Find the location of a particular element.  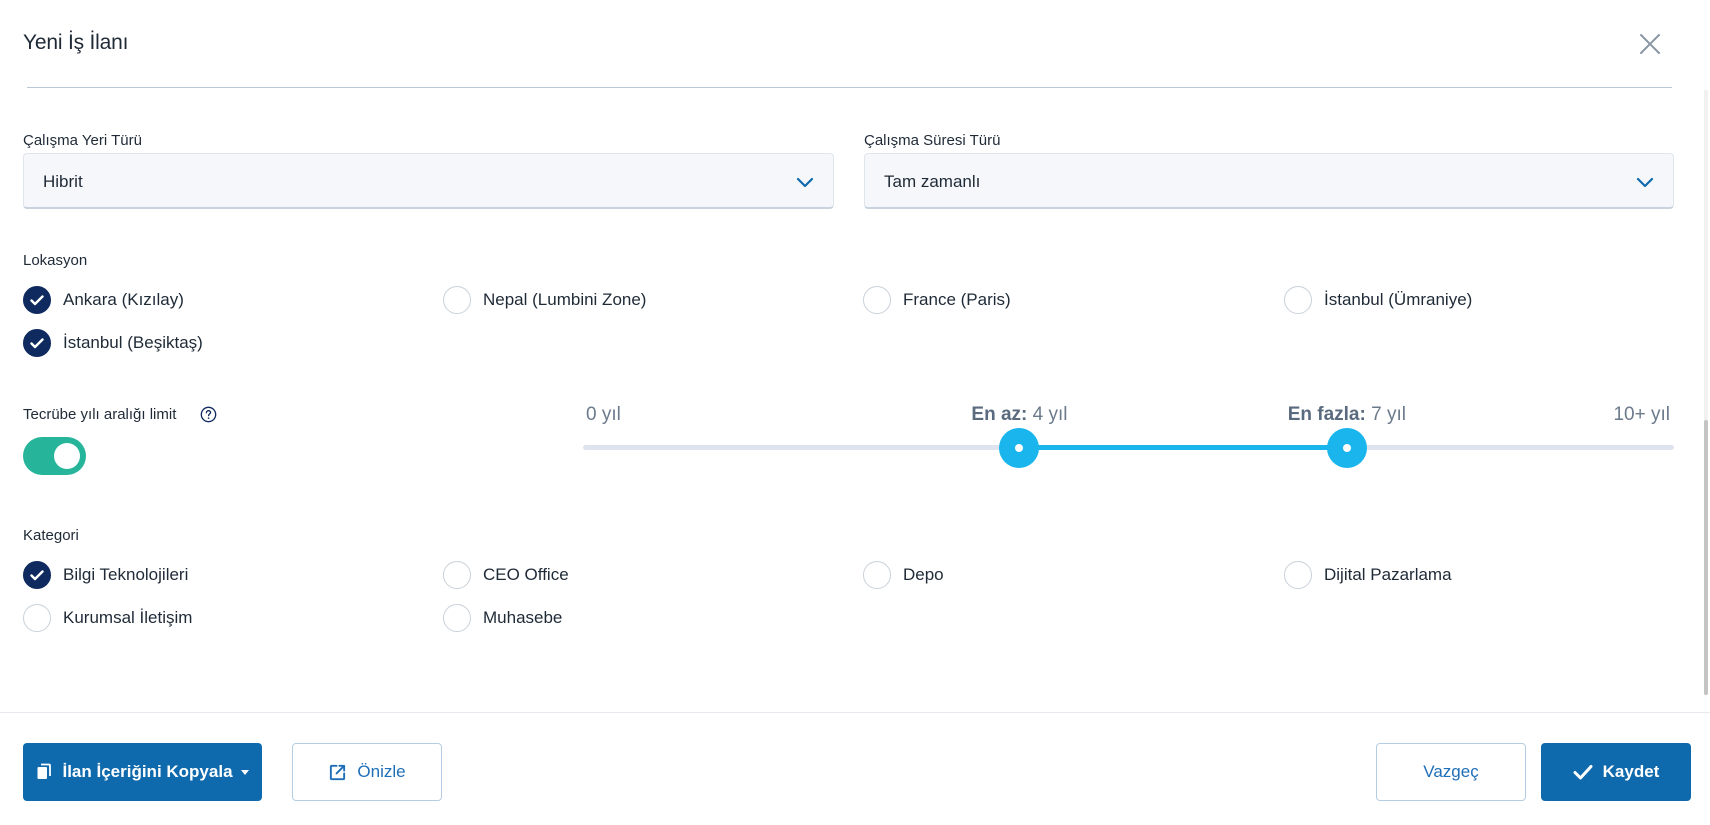

range-handle-min is located at coordinates (1019, 448).